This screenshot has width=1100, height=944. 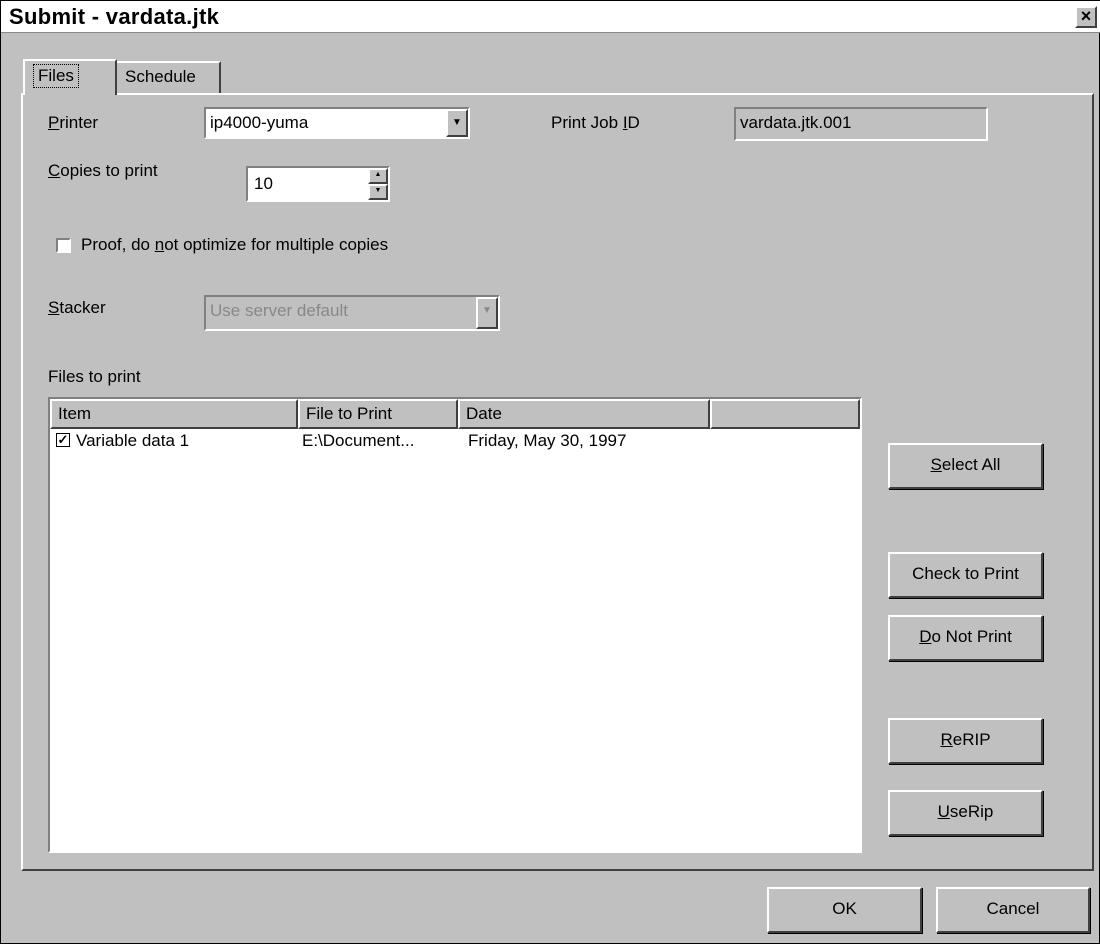 I want to click on close-button: ×, so click(x=1086, y=17).